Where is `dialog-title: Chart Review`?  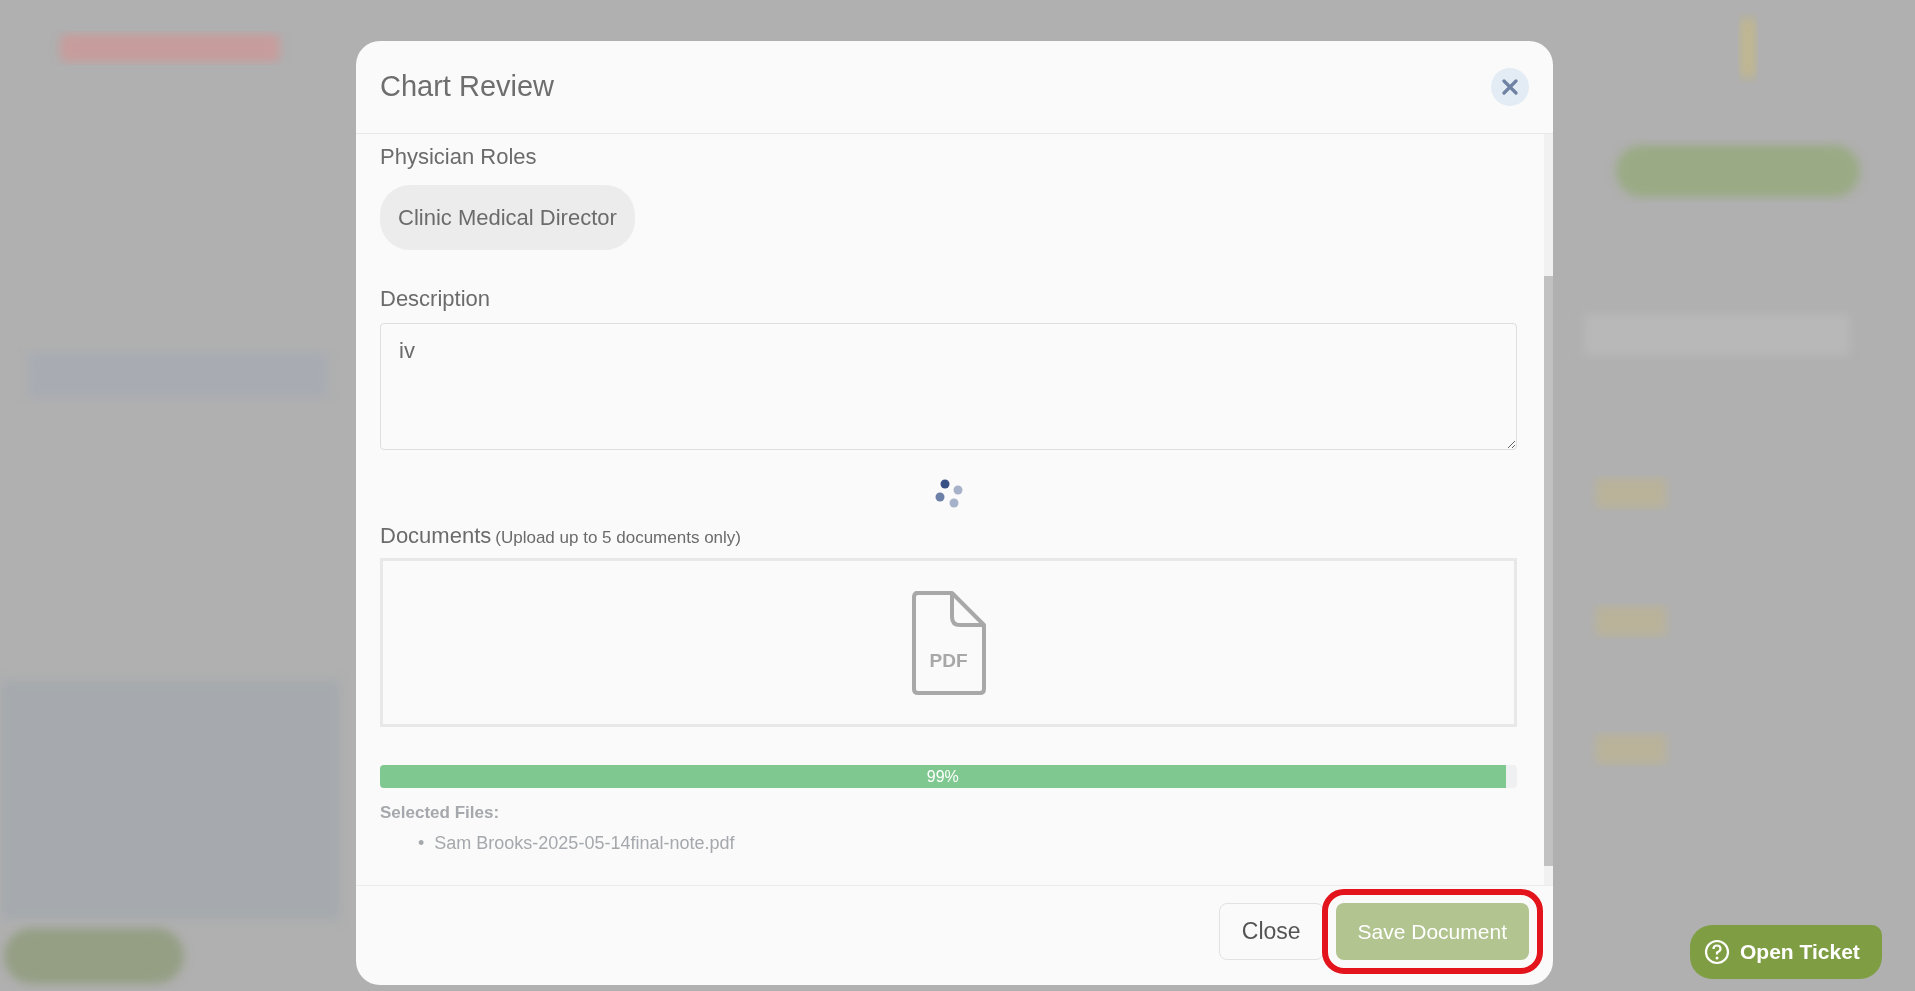
dialog-title: Chart Review is located at coordinates (467, 87).